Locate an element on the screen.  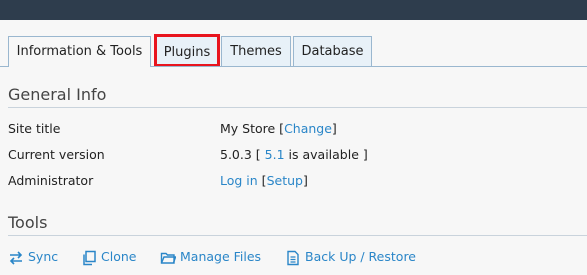
manage-files-button: Manage Files is located at coordinates (211, 258).